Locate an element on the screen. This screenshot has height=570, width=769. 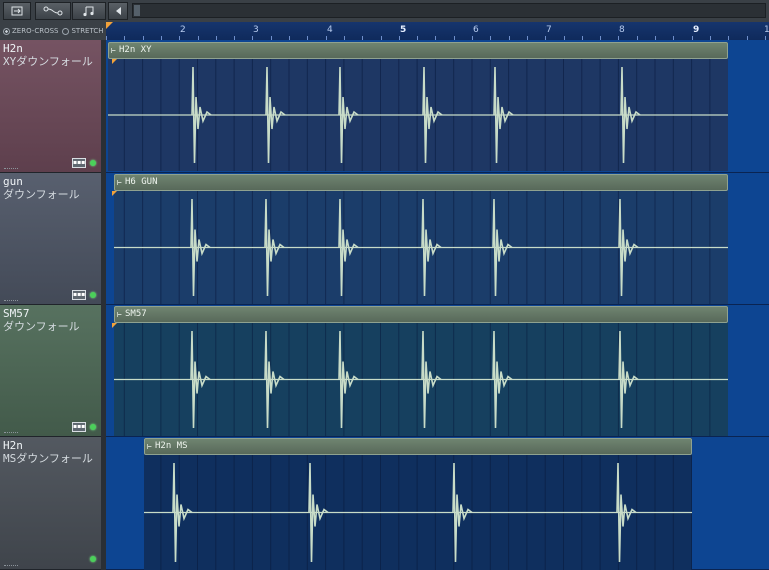
clip-title-bar: ⊢ H2n XY is located at coordinates (418, 50).